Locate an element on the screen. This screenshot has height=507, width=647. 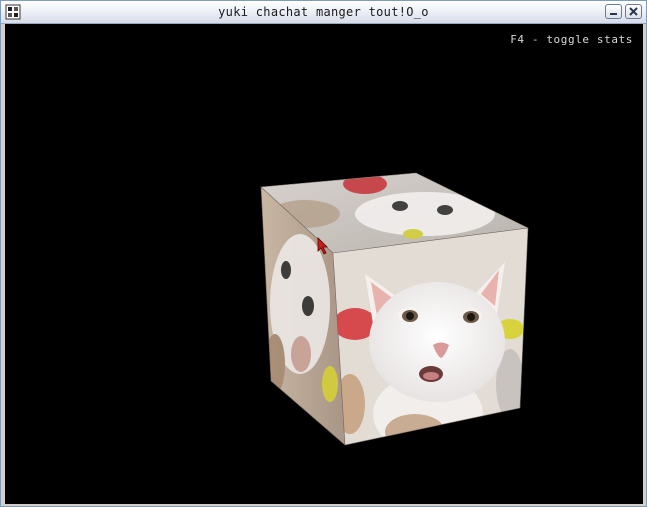
minimize-button is located at coordinates (613, 11).